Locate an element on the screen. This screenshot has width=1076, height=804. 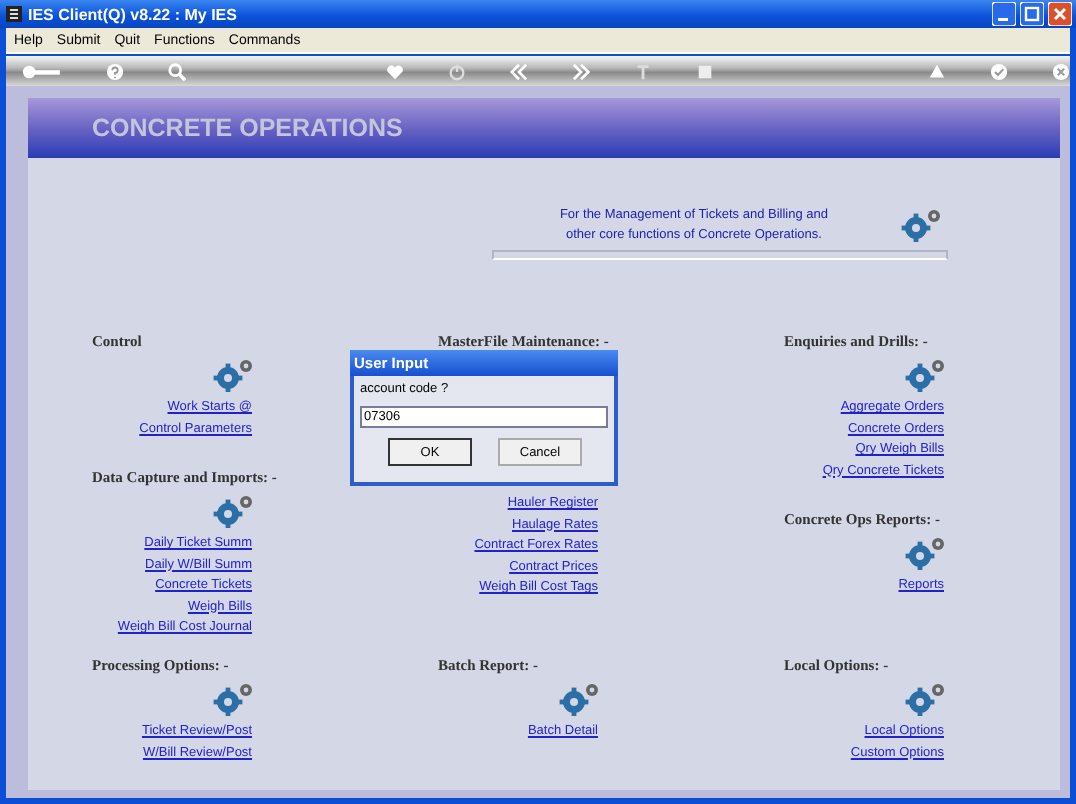
banner-title: CONCRETE OPERATIONS is located at coordinates (247, 128).